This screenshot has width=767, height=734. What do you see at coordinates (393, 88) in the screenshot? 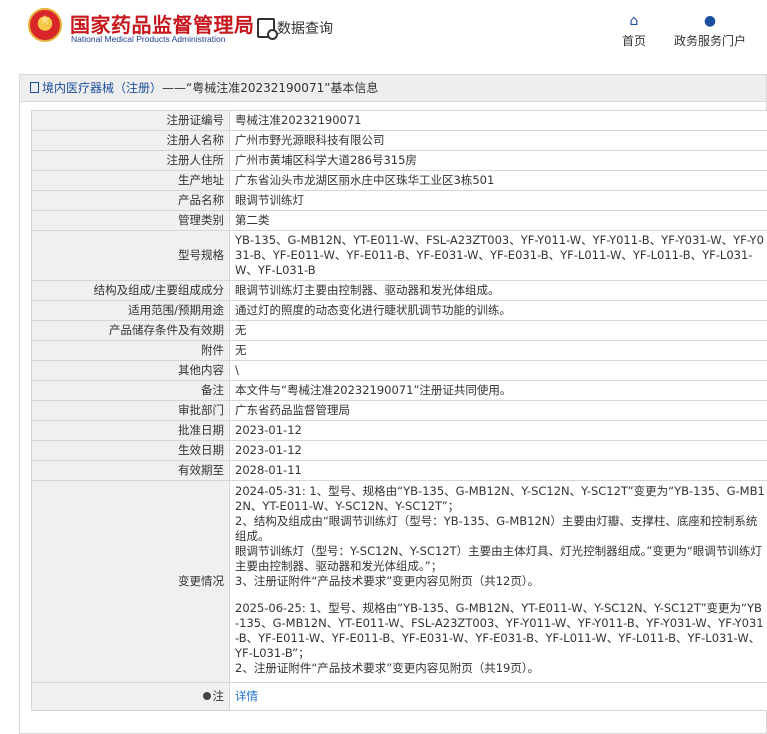
I see `panel-heading: 境内医疗器械（注册）——“粤械注准20232190071”基本信息` at bounding box center [393, 88].